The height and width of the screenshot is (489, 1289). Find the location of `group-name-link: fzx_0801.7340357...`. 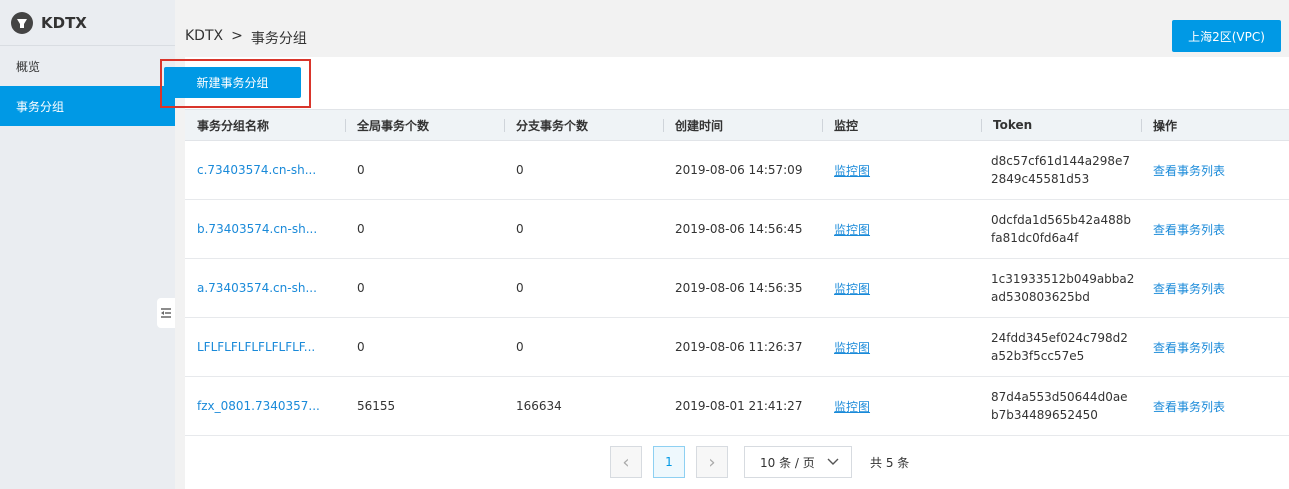

group-name-link: fzx_0801.7340357... is located at coordinates (265, 406).